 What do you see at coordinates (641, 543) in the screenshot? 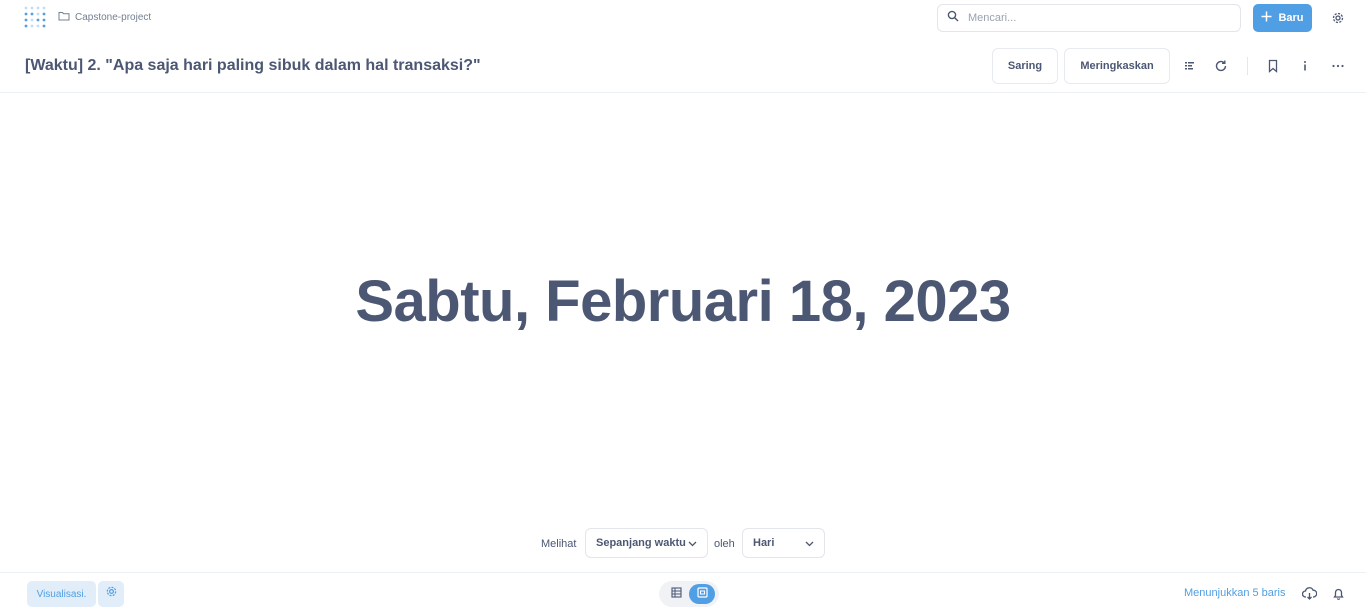
I see `time-range-value: Sepanjang waktu` at bounding box center [641, 543].